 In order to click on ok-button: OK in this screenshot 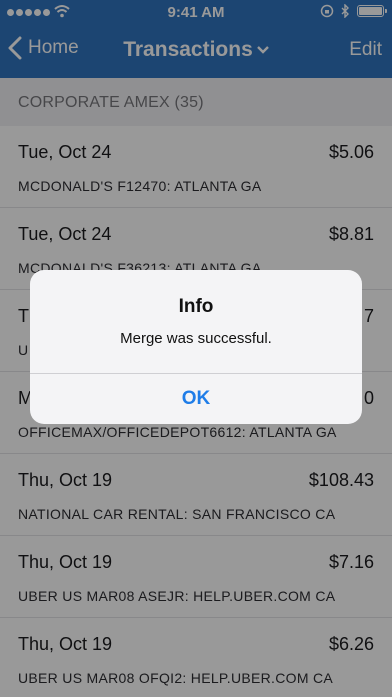, I will do `click(196, 399)`.